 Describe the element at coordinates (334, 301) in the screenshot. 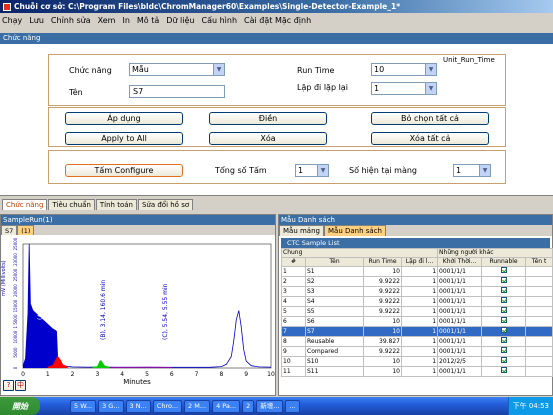

I see `cell-name: S4` at that location.